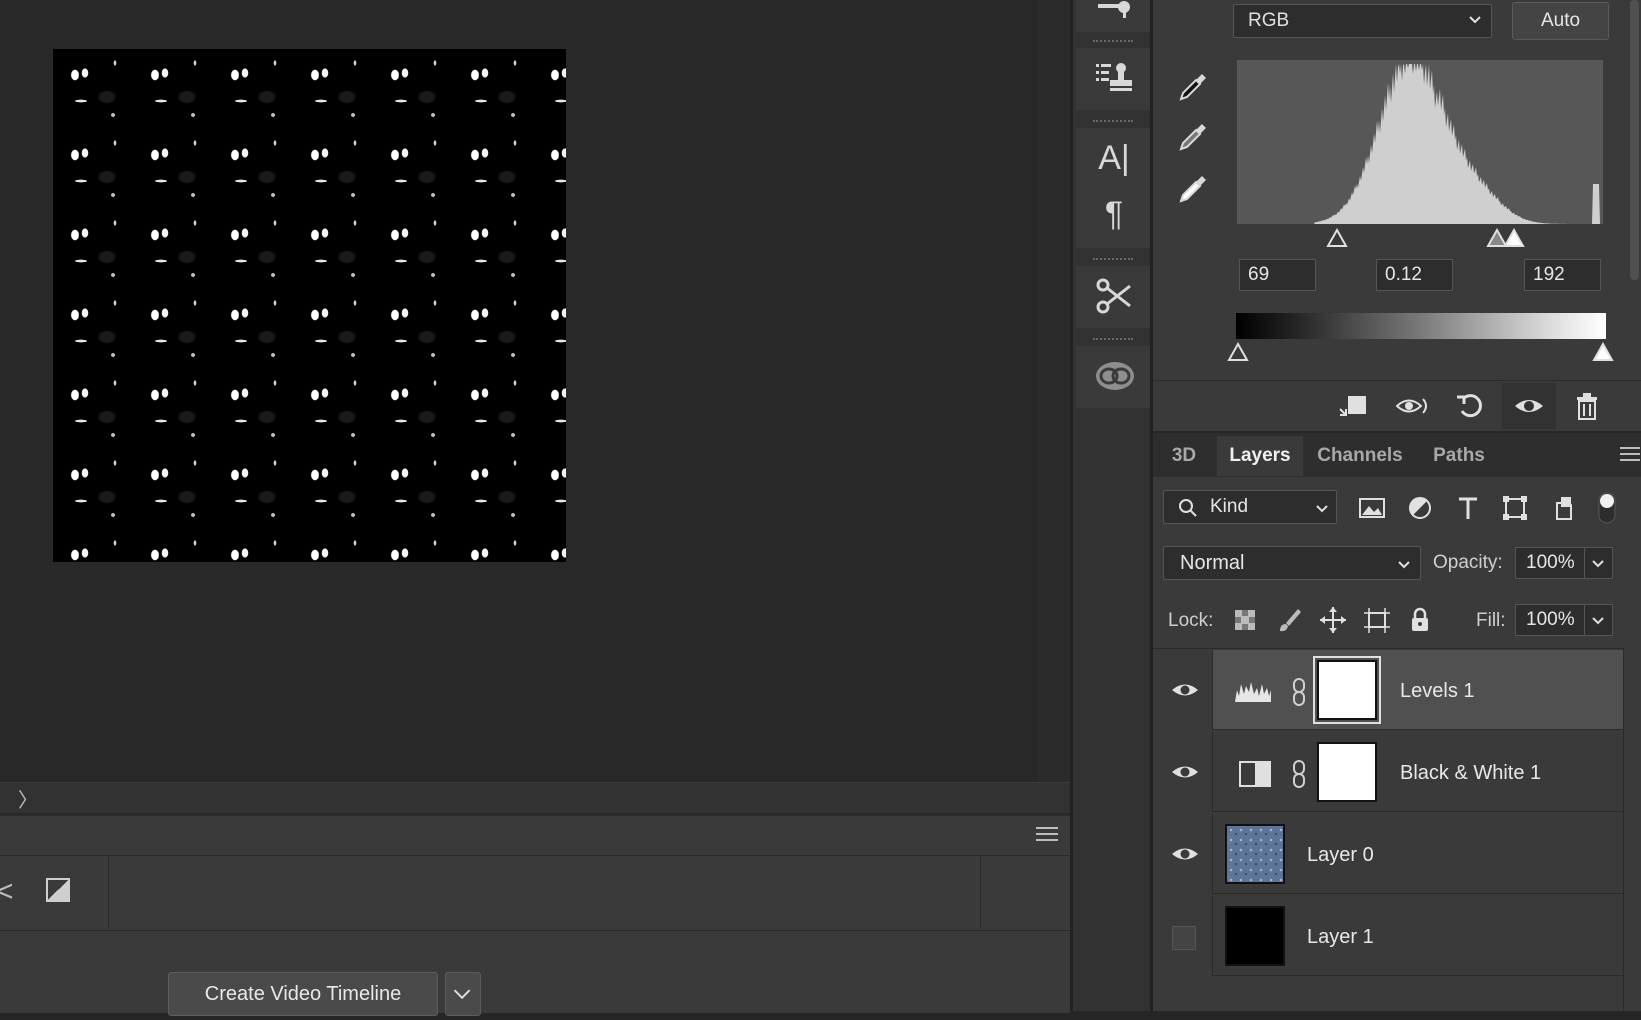 Image resolution: width=1641 pixels, height=1020 pixels. Describe the element at coordinates (7, 892) in the screenshot. I see `previous-frame-icon: <` at that location.